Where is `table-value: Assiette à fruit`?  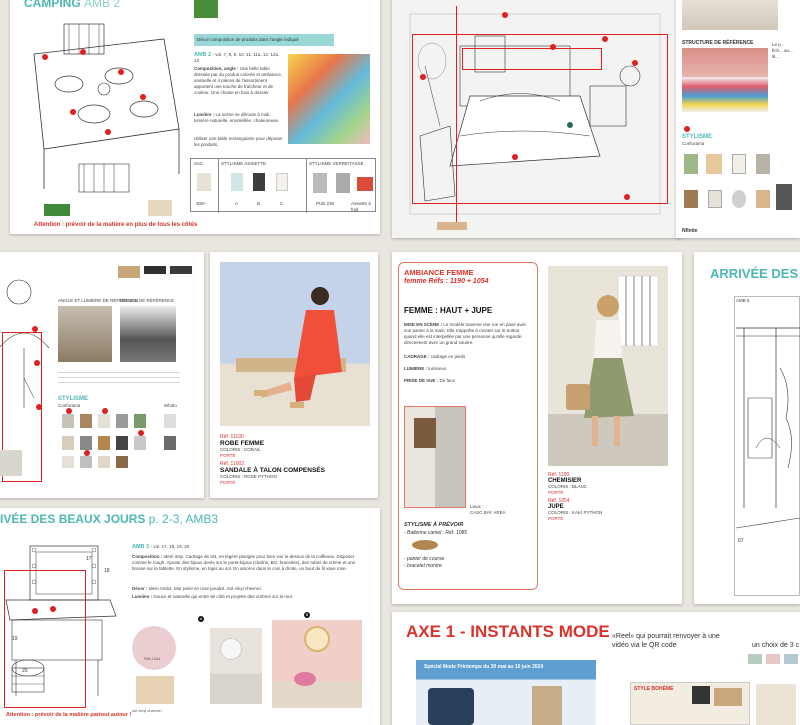 table-value: Assiette à fruit is located at coordinates (361, 206).